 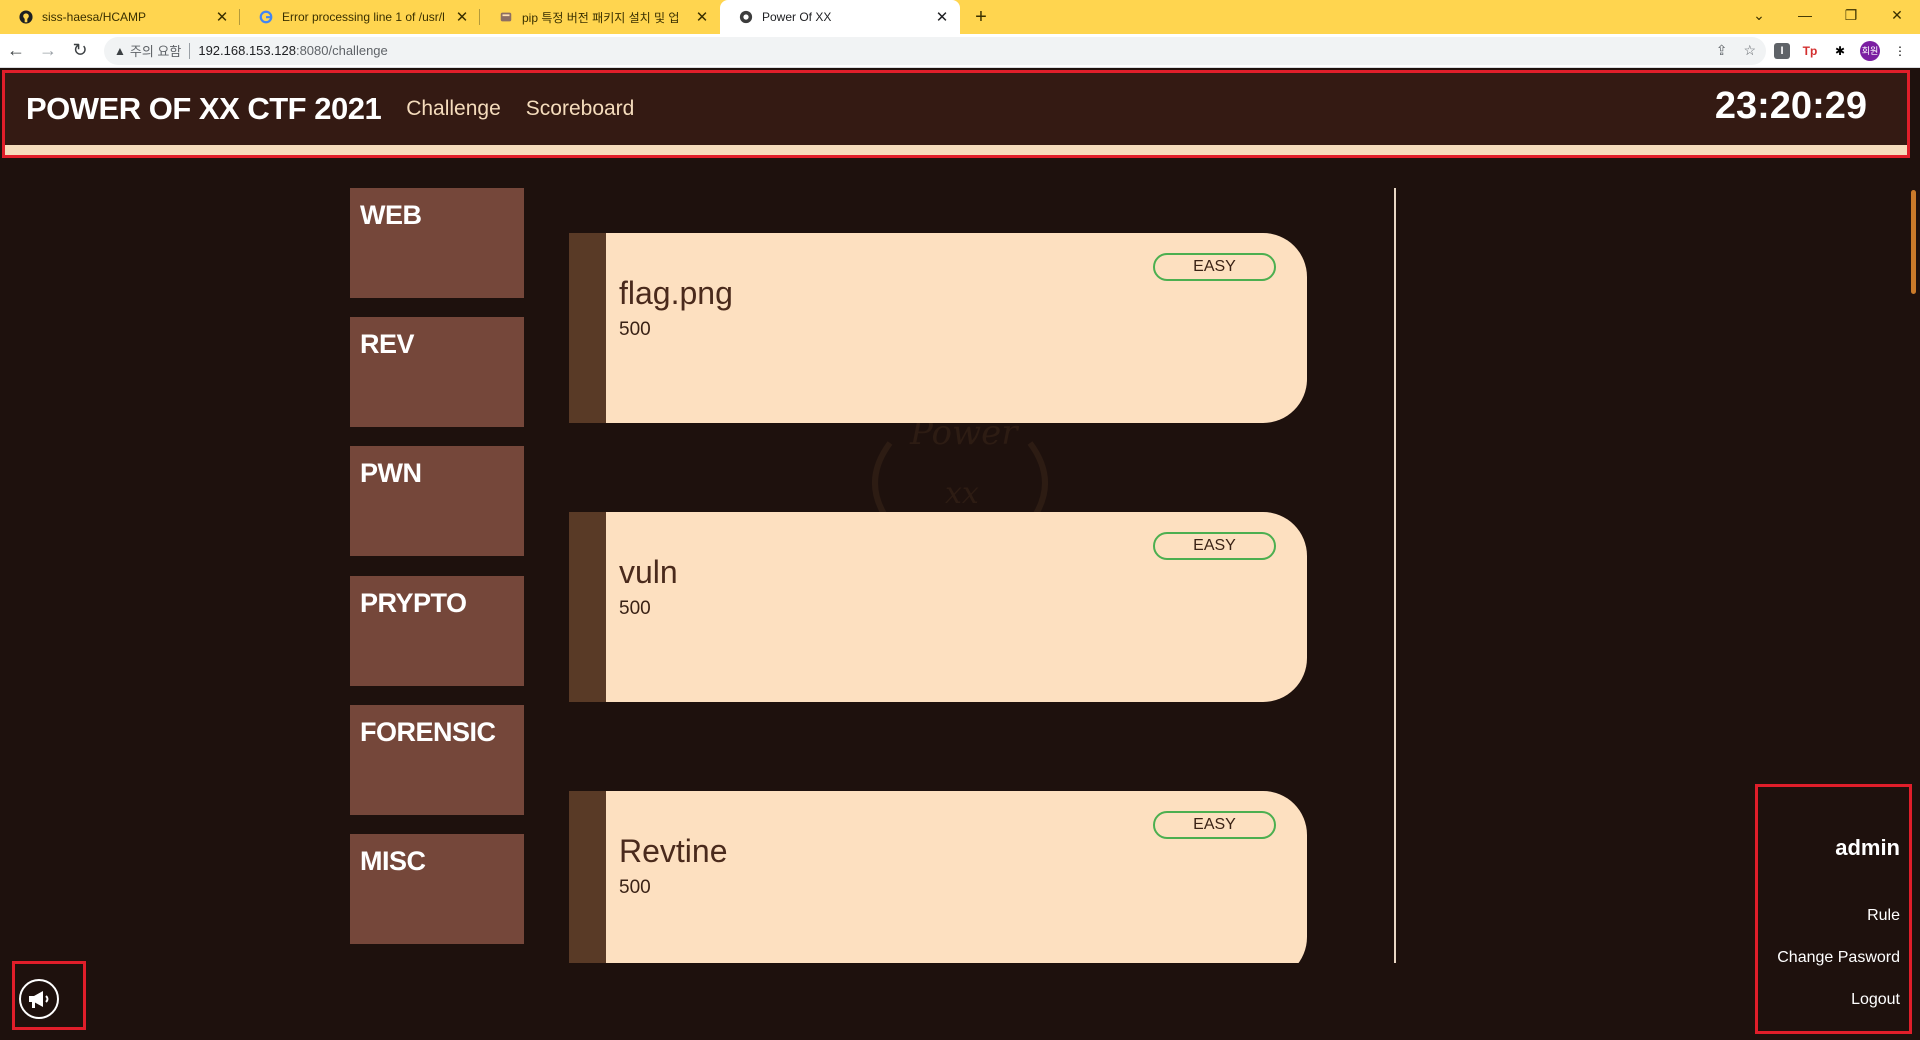 I want to click on address-divider, so click(x=190, y=50).